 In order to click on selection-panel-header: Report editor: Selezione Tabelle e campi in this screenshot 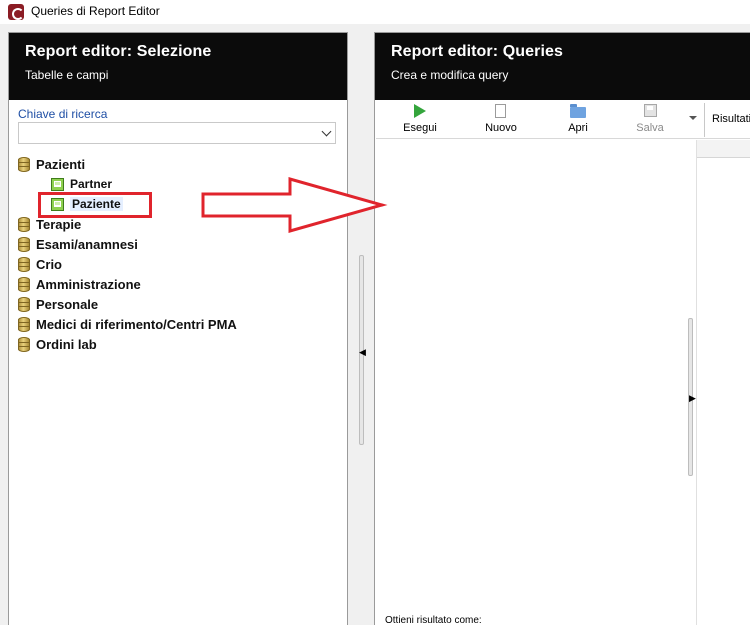, I will do `click(178, 66)`.